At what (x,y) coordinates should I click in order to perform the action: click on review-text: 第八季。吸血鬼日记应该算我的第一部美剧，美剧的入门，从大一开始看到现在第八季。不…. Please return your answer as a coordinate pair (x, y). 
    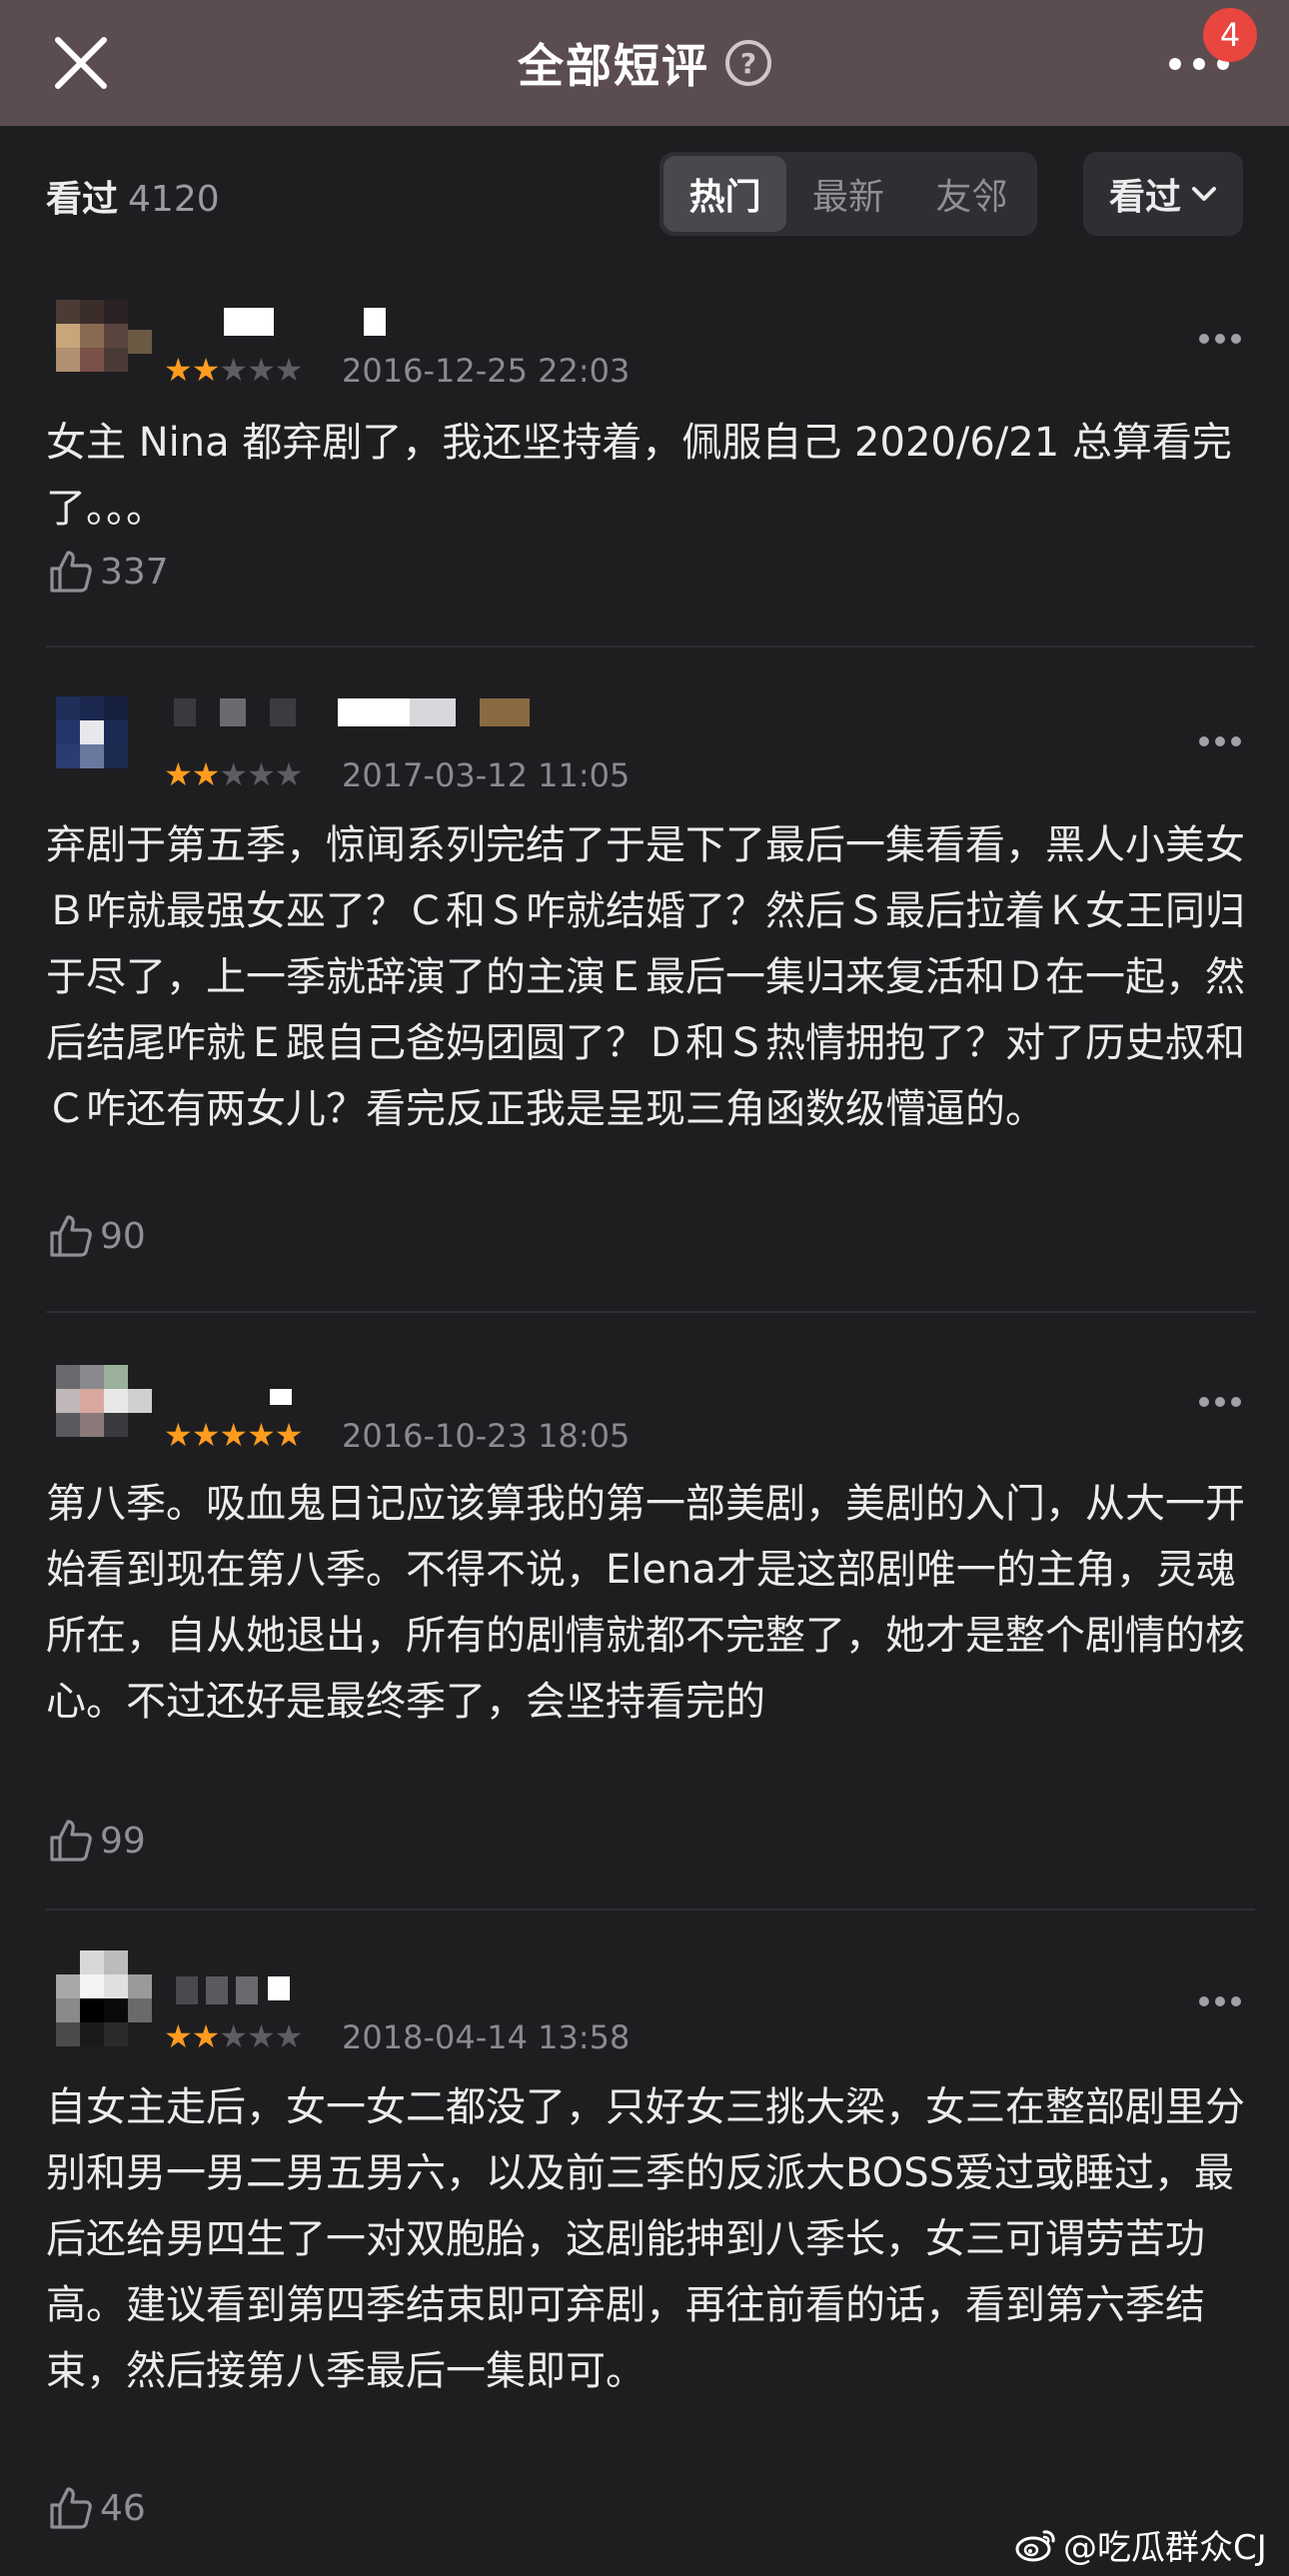
    Looking at the image, I should click on (645, 1603).